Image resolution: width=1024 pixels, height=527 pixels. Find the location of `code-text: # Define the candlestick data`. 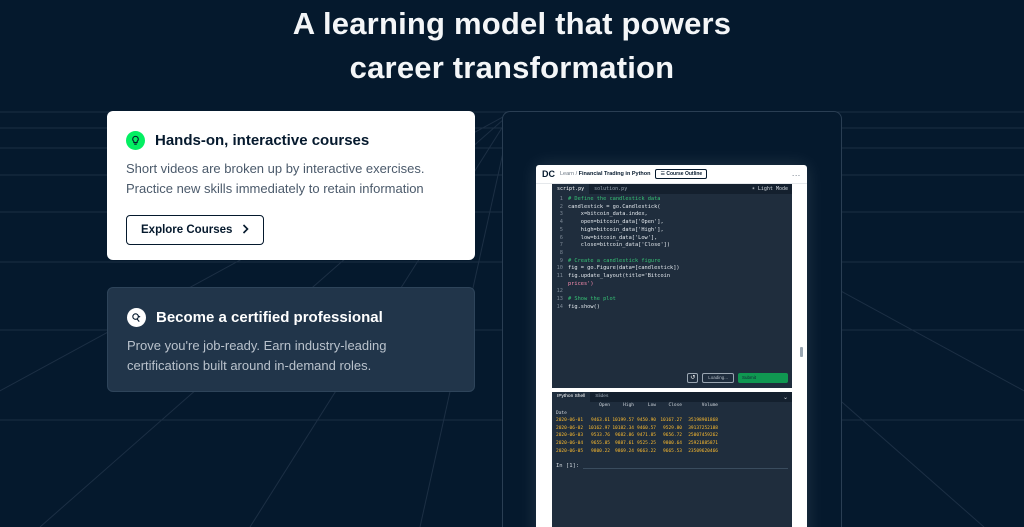

code-text: # Define the candlestick data is located at coordinates (614, 199).